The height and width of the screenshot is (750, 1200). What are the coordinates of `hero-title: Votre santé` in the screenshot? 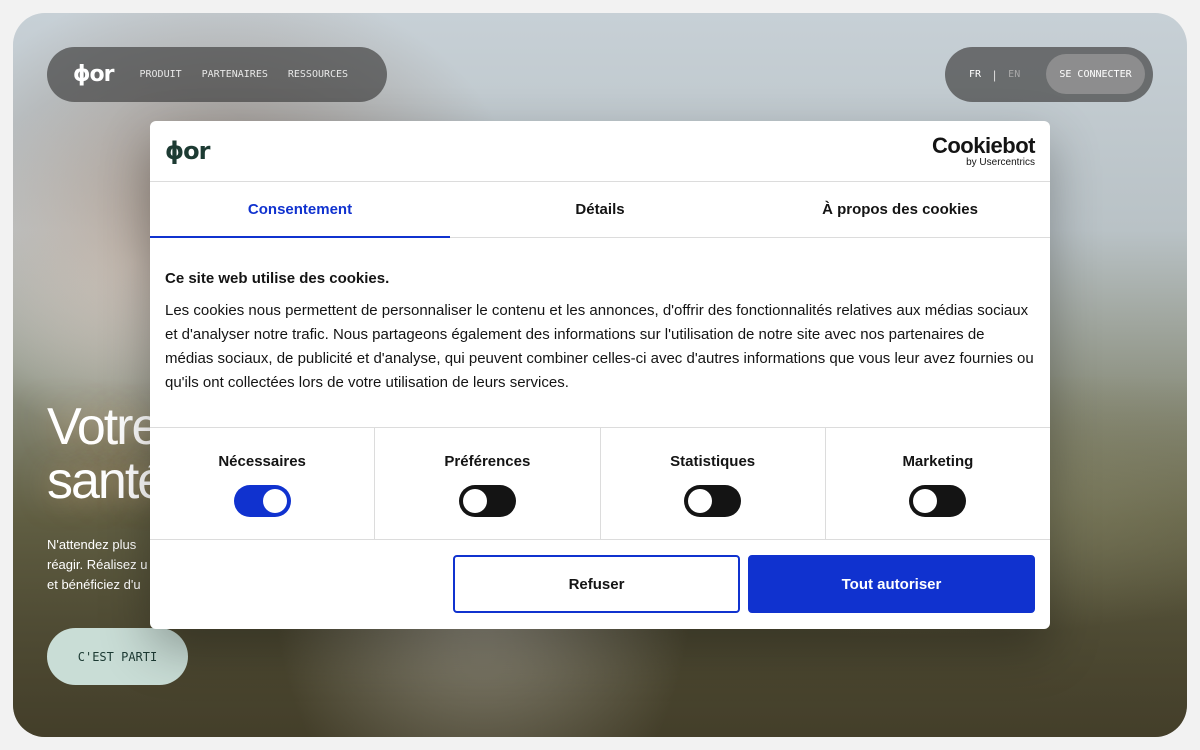 It's located at (106, 454).